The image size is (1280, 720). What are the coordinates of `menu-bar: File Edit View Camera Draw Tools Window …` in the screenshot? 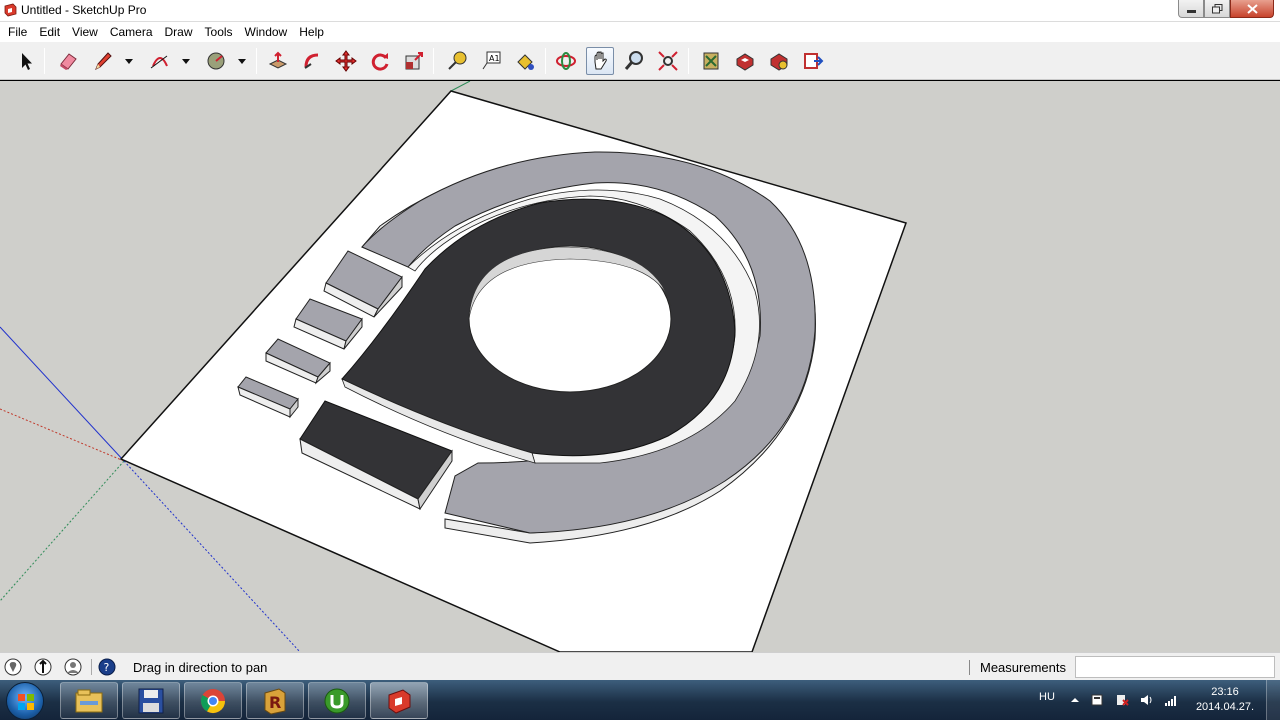 It's located at (640, 32).